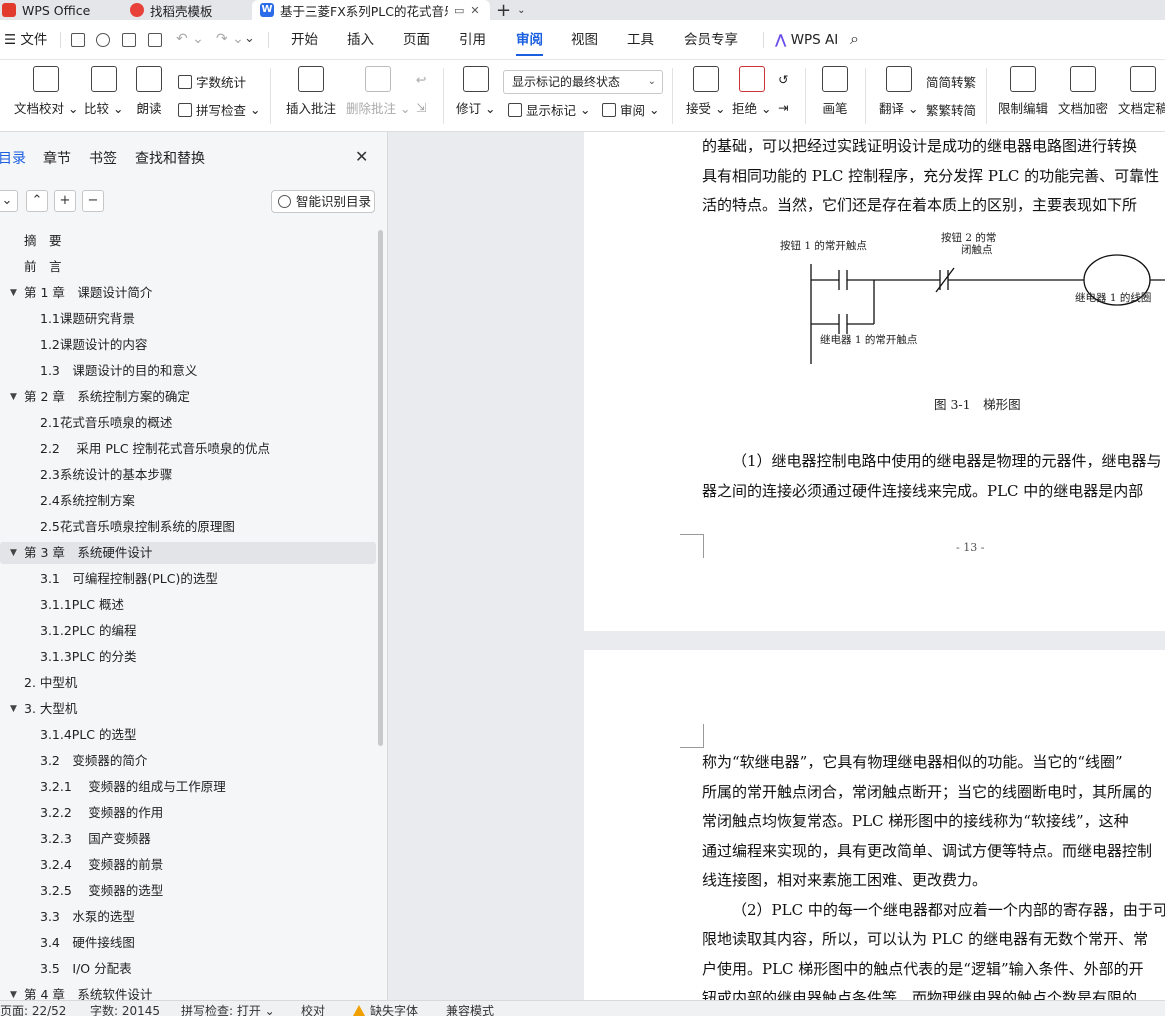 Image resolution: width=1165 pixels, height=1016 pixels. What do you see at coordinates (188, 865) in the screenshot?
I see `toc-item: 3.2.4 变频器的前景` at bounding box center [188, 865].